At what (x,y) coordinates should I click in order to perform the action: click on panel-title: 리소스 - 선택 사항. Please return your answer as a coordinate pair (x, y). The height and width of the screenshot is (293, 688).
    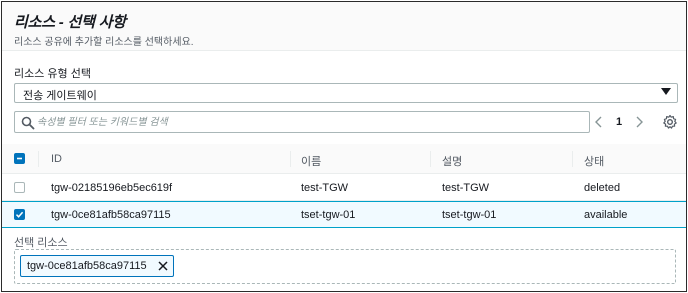
    Looking at the image, I should click on (70, 22).